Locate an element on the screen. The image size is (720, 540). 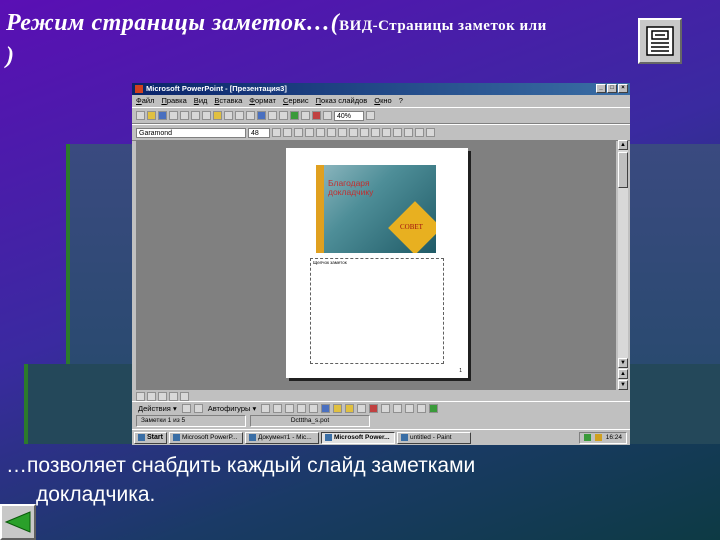
slide-sorter-icon is located at coordinates (173, 396).